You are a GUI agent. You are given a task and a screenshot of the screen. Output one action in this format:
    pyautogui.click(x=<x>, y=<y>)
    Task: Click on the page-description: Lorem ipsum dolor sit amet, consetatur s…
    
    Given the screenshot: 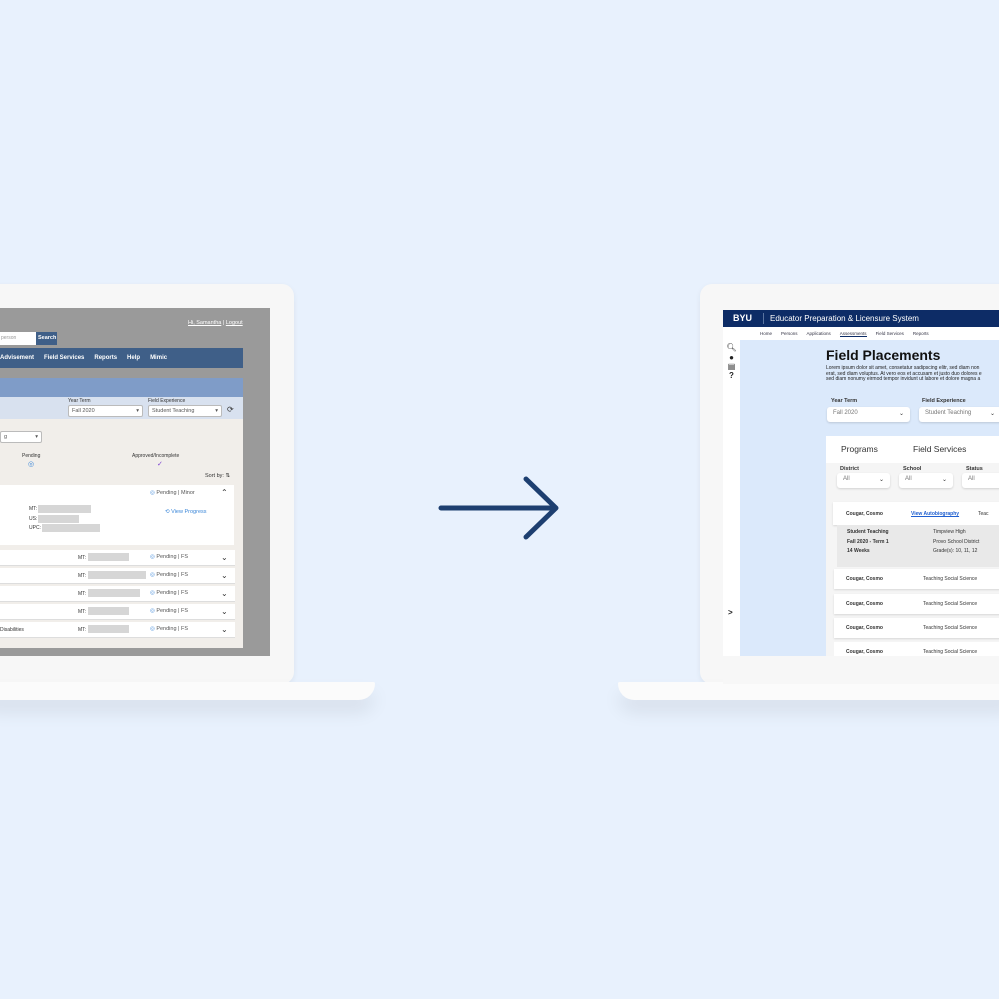 What is the action you would take?
    pyautogui.click(x=904, y=373)
    